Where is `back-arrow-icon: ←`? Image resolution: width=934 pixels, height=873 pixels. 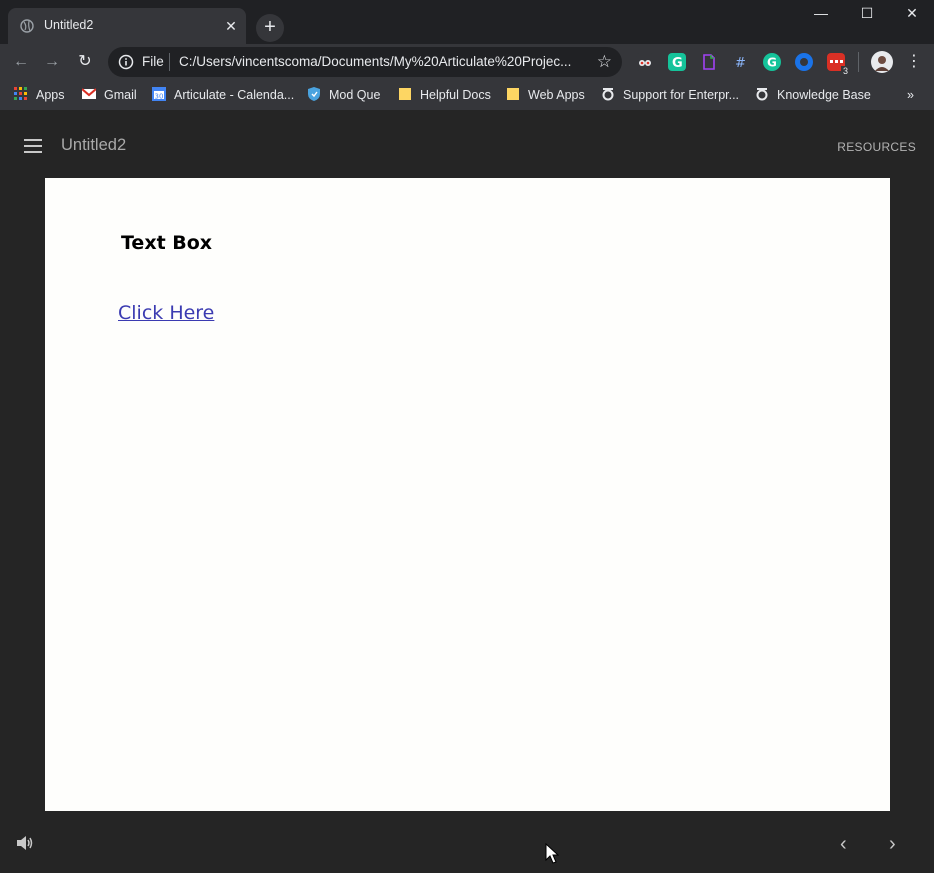 back-arrow-icon: ← is located at coordinates (21, 62).